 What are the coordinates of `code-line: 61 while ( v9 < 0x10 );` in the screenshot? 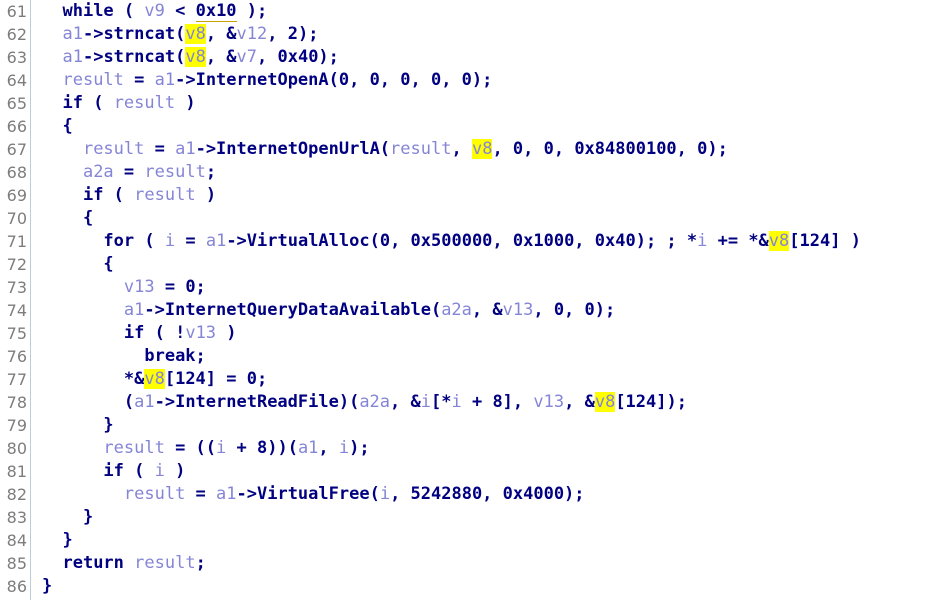 It's located at (463, 11).